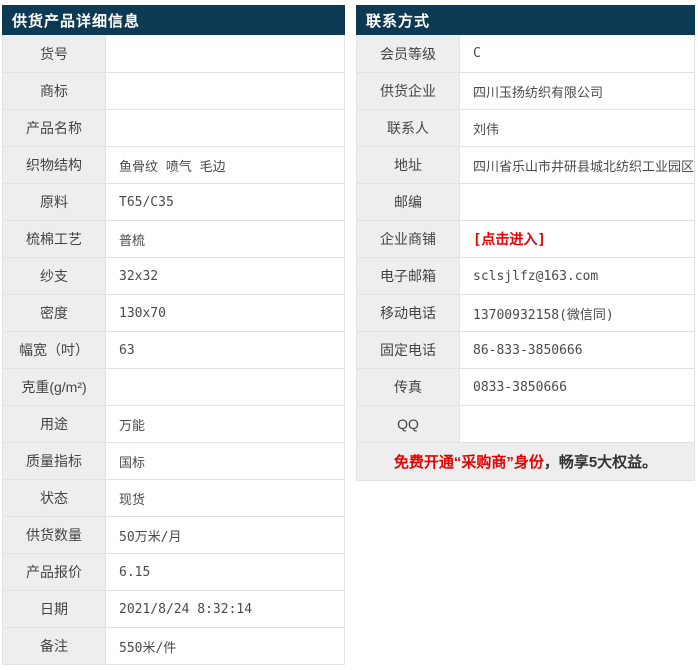 The image size is (698, 670). What do you see at coordinates (469, 461) in the screenshot?
I see `buyer-promo-link: 免费开通“采购商”身份` at bounding box center [469, 461].